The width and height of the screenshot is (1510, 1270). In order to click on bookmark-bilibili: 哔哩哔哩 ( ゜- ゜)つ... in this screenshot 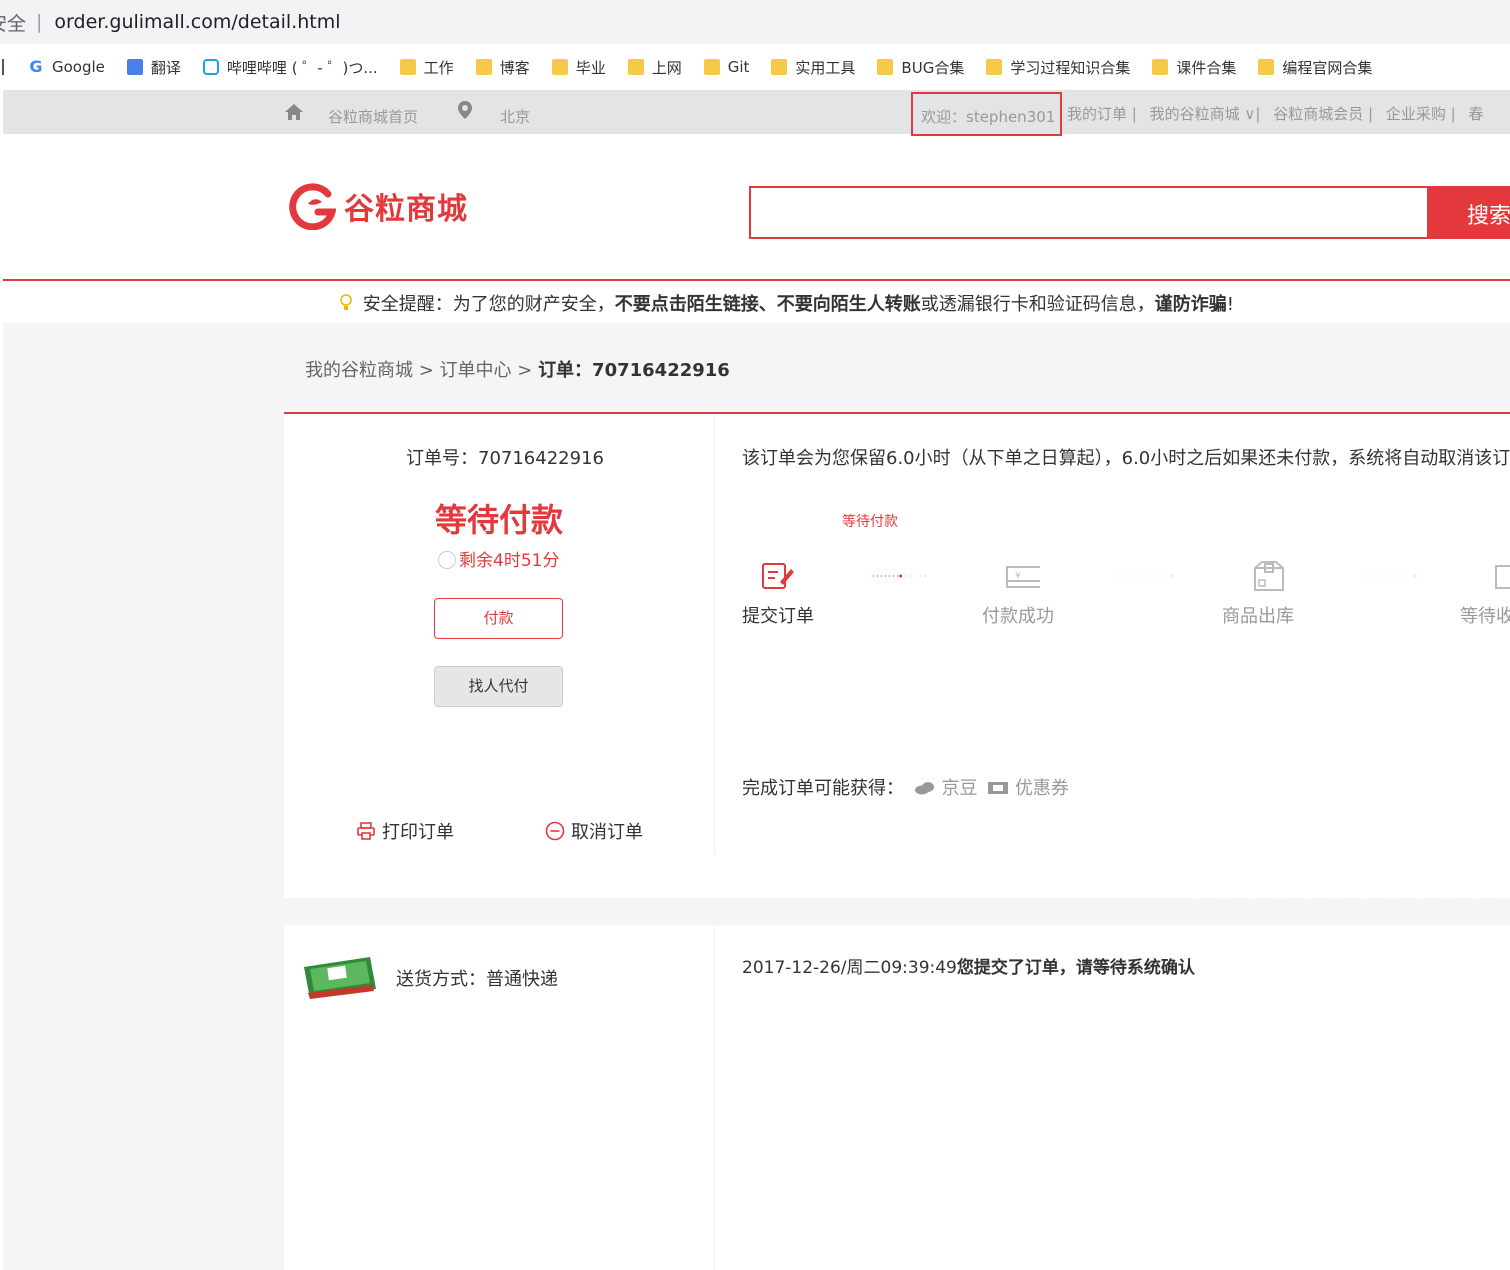, I will do `click(290, 67)`.